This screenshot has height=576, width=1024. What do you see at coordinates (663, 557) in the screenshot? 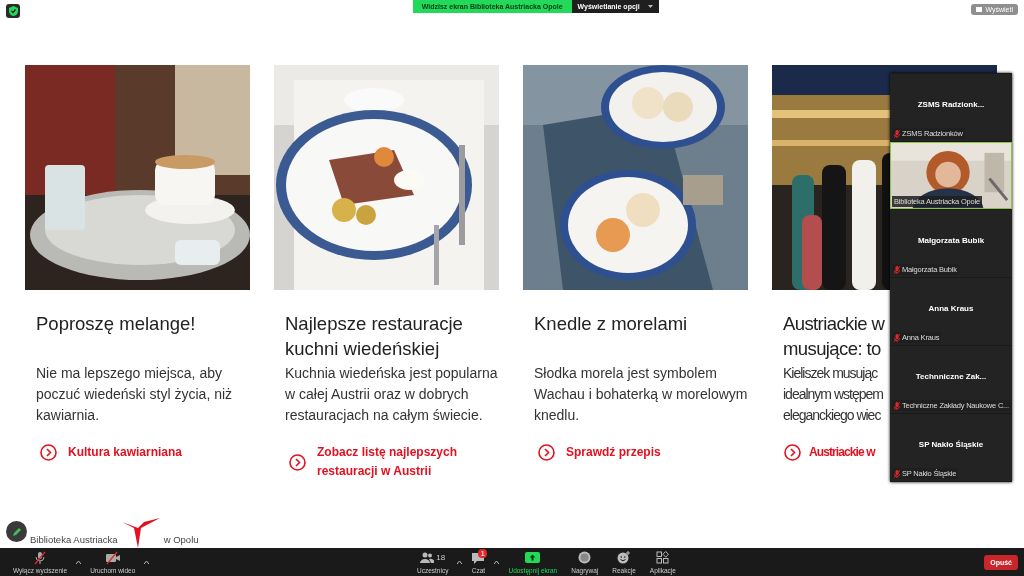
I see `apps-icon` at bounding box center [663, 557].